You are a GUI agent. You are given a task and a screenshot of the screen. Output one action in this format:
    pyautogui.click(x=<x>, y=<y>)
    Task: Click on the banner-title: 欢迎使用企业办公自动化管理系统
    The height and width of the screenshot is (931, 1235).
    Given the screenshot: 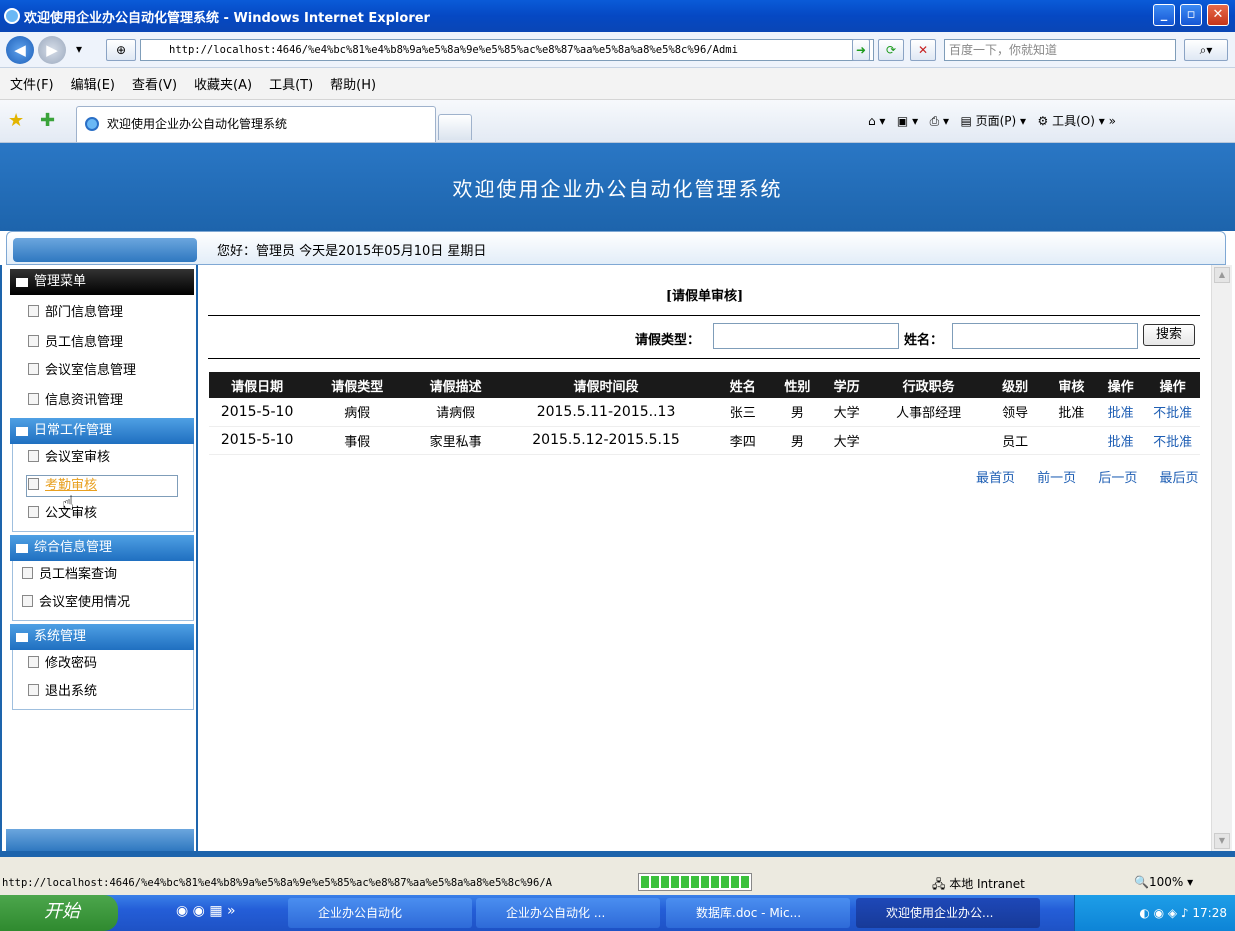 What is the action you would take?
    pyautogui.click(x=617, y=189)
    